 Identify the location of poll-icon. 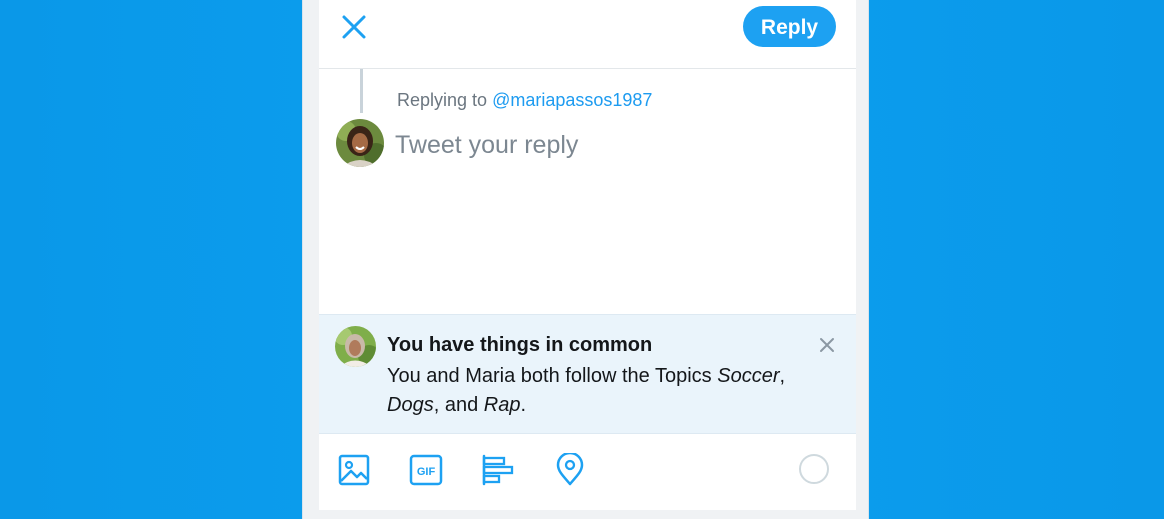
(498, 470).